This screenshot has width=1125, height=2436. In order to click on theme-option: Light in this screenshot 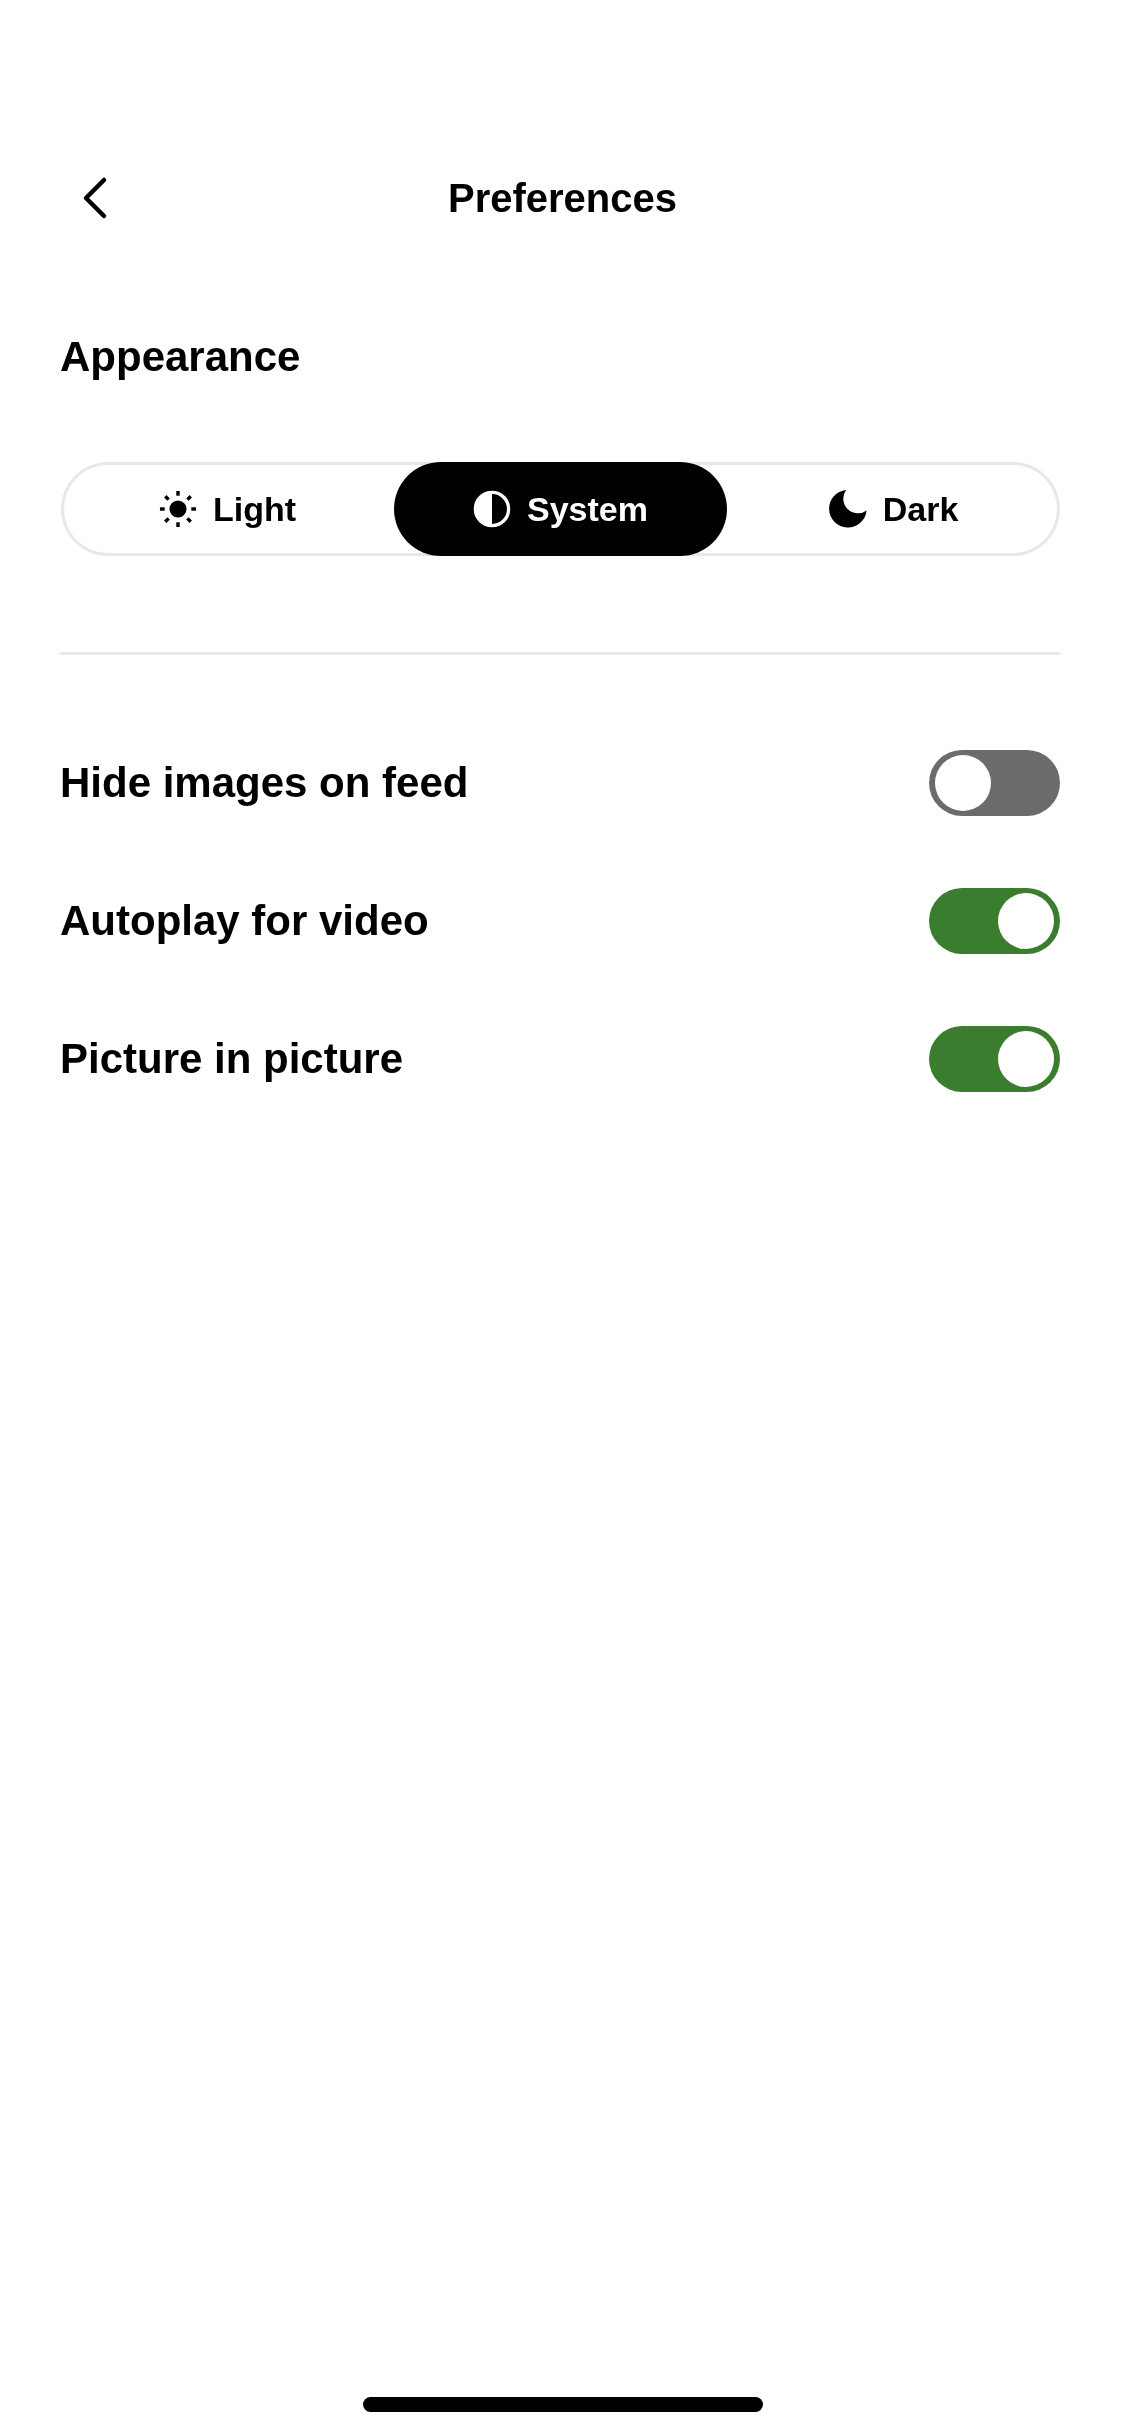, I will do `click(227, 509)`.